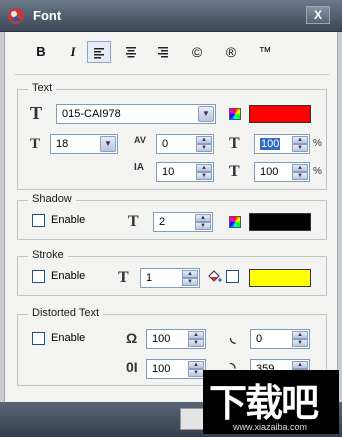 The width and height of the screenshot is (342, 437). What do you see at coordinates (133, 221) in the screenshot?
I see `shadow-offset-icon: T` at bounding box center [133, 221].